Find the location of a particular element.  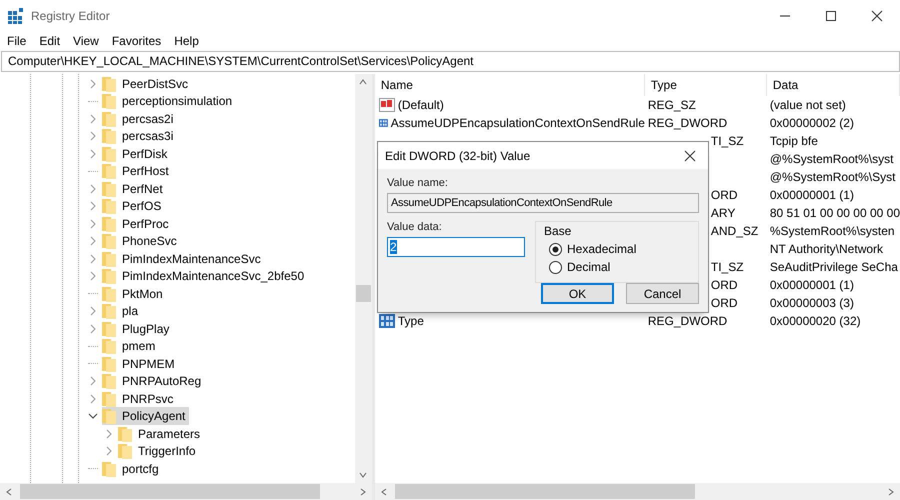

value-data-label: Value data: is located at coordinates (415, 227).